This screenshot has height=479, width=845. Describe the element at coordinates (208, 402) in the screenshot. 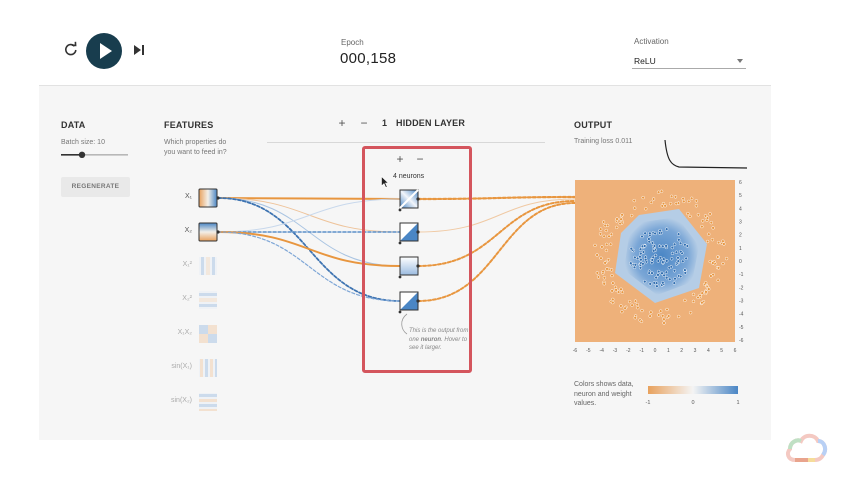

I see `feature-sin-x2-node` at that location.